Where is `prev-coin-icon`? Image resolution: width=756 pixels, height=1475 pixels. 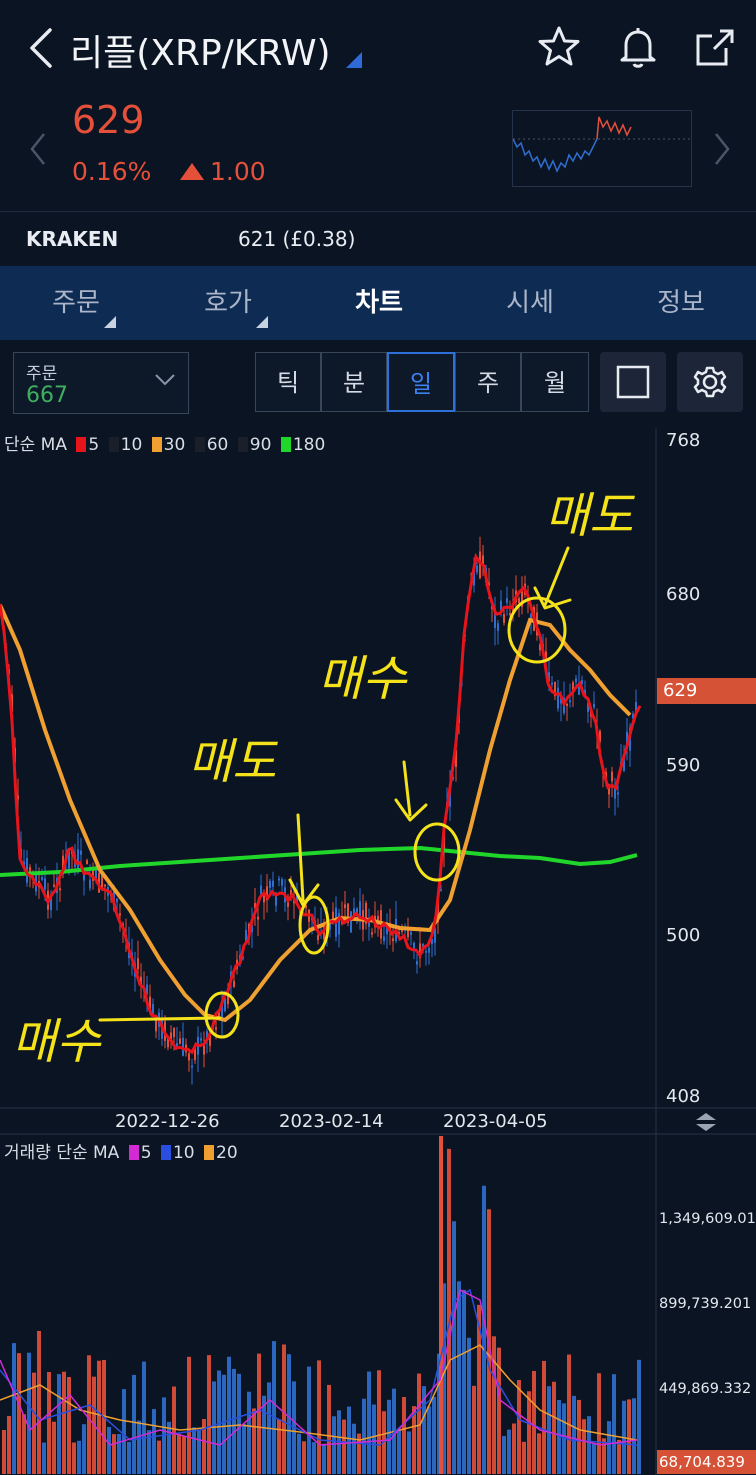 prev-coin-icon is located at coordinates (38, 149).